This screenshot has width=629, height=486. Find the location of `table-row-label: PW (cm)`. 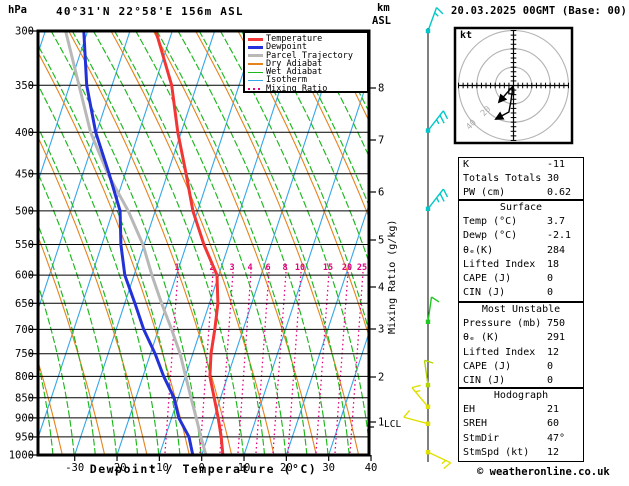

table-row-label: PW (cm) is located at coordinates (484, 193).